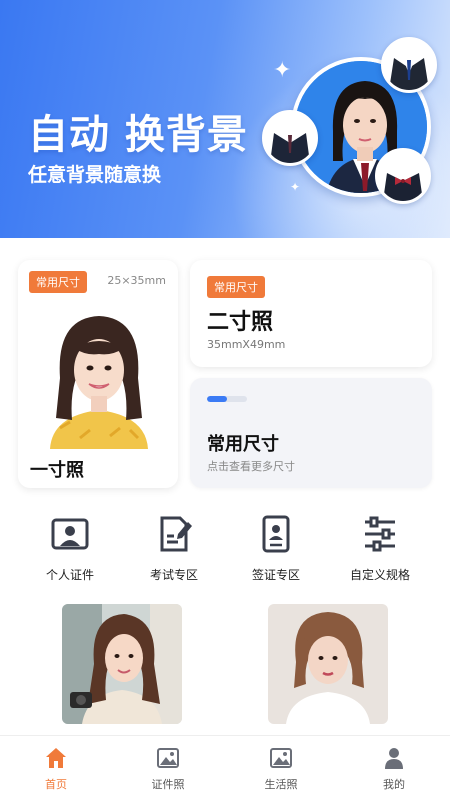  What do you see at coordinates (276, 534) in the screenshot?
I see `visa-icon` at bounding box center [276, 534].